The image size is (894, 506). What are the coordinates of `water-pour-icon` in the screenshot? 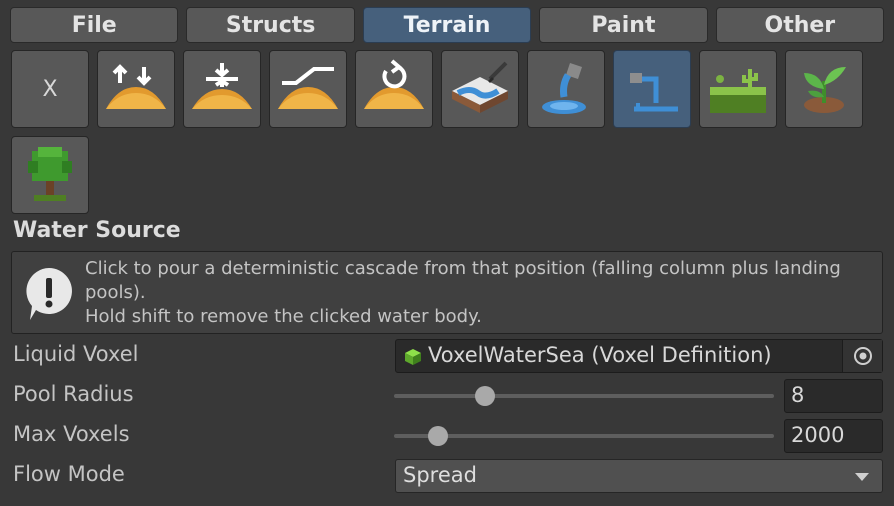 It's located at (564, 88).